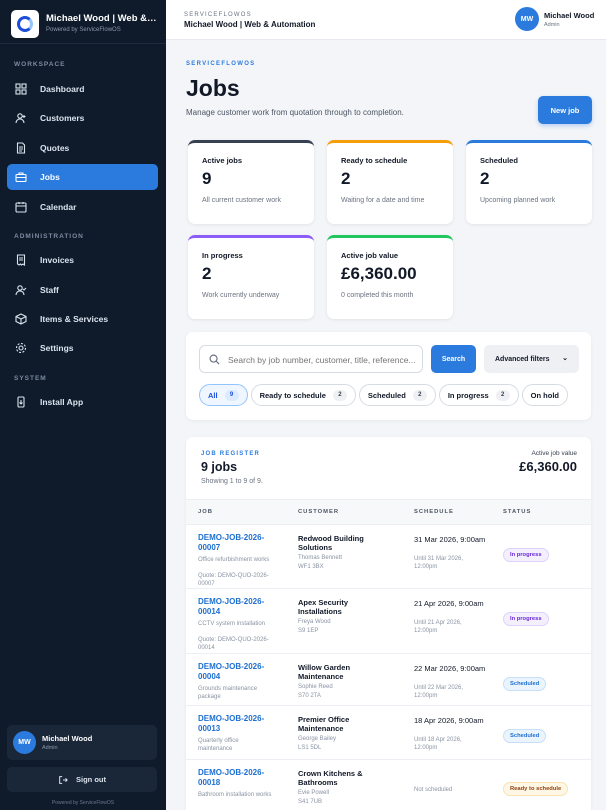 This screenshot has height=810, width=606. I want to click on schedule-start: Not scheduled, so click(433, 790).